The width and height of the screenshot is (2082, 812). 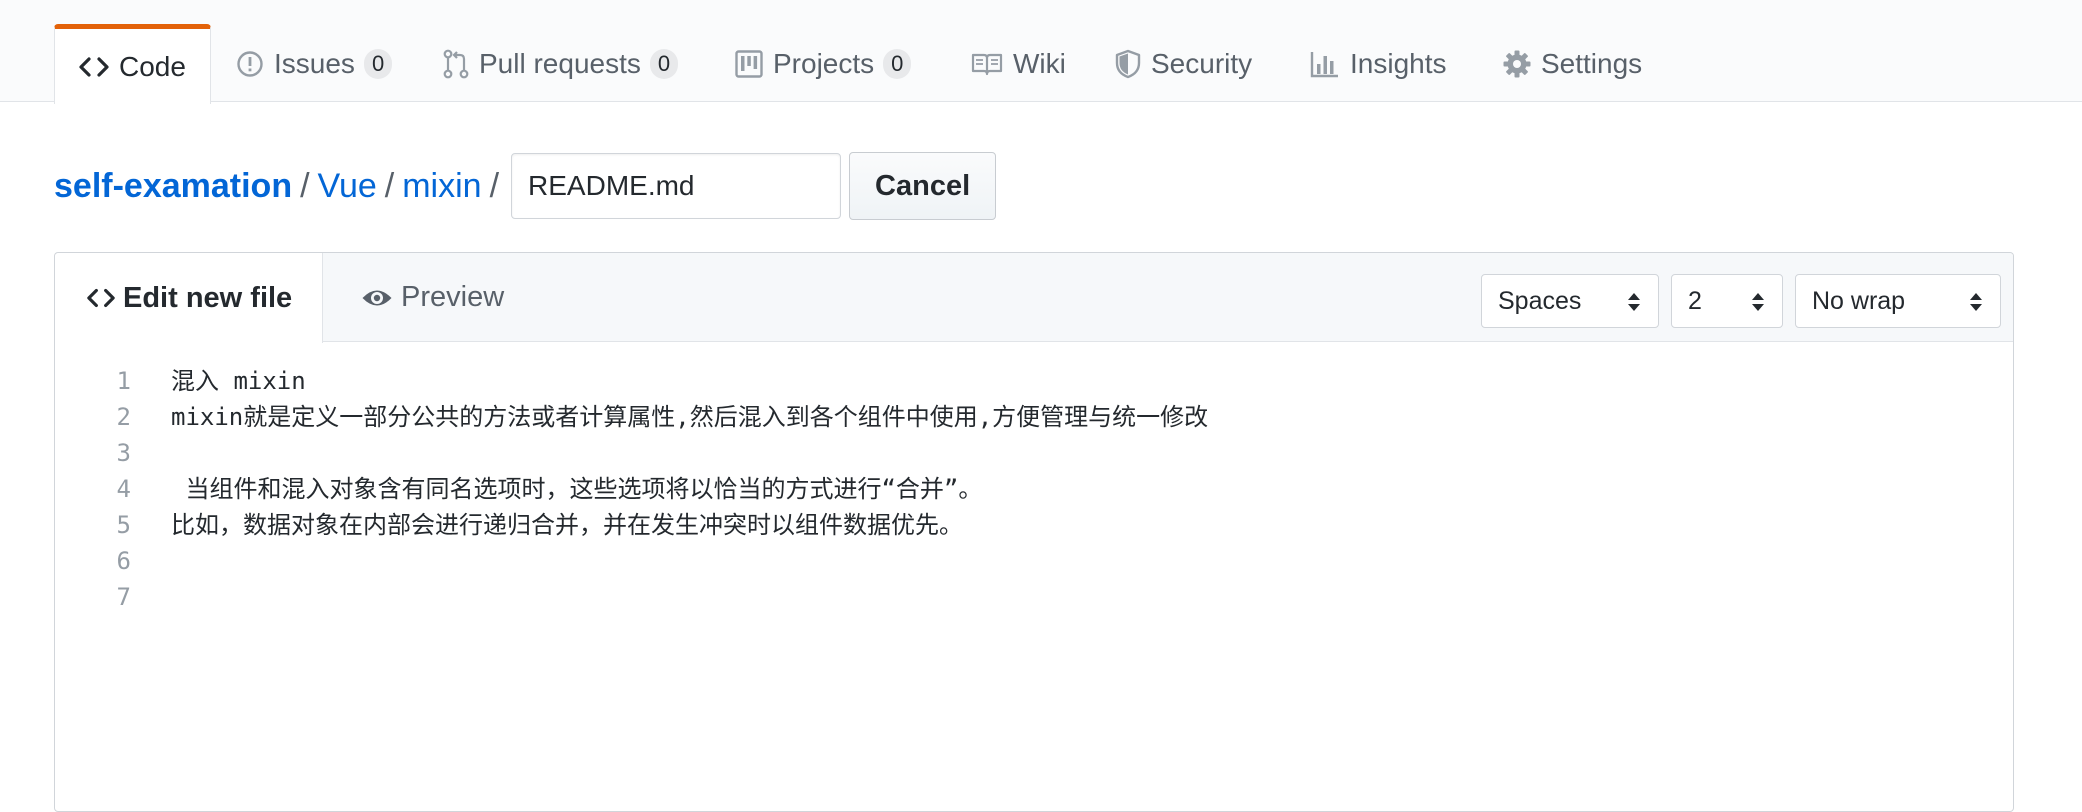 I want to click on tab-pull-requests: Pull requests 0, so click(x=561, y=63).